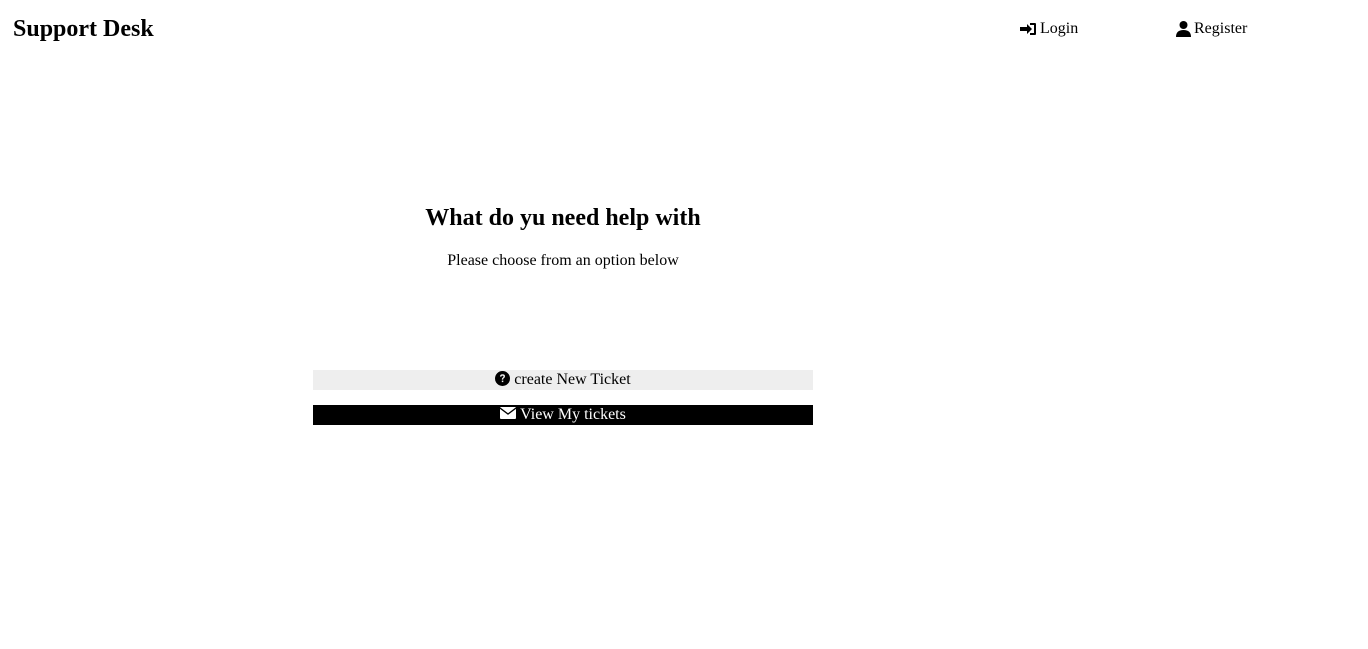  I want to click on page-title: What do yu need help with, so click(563, 218).